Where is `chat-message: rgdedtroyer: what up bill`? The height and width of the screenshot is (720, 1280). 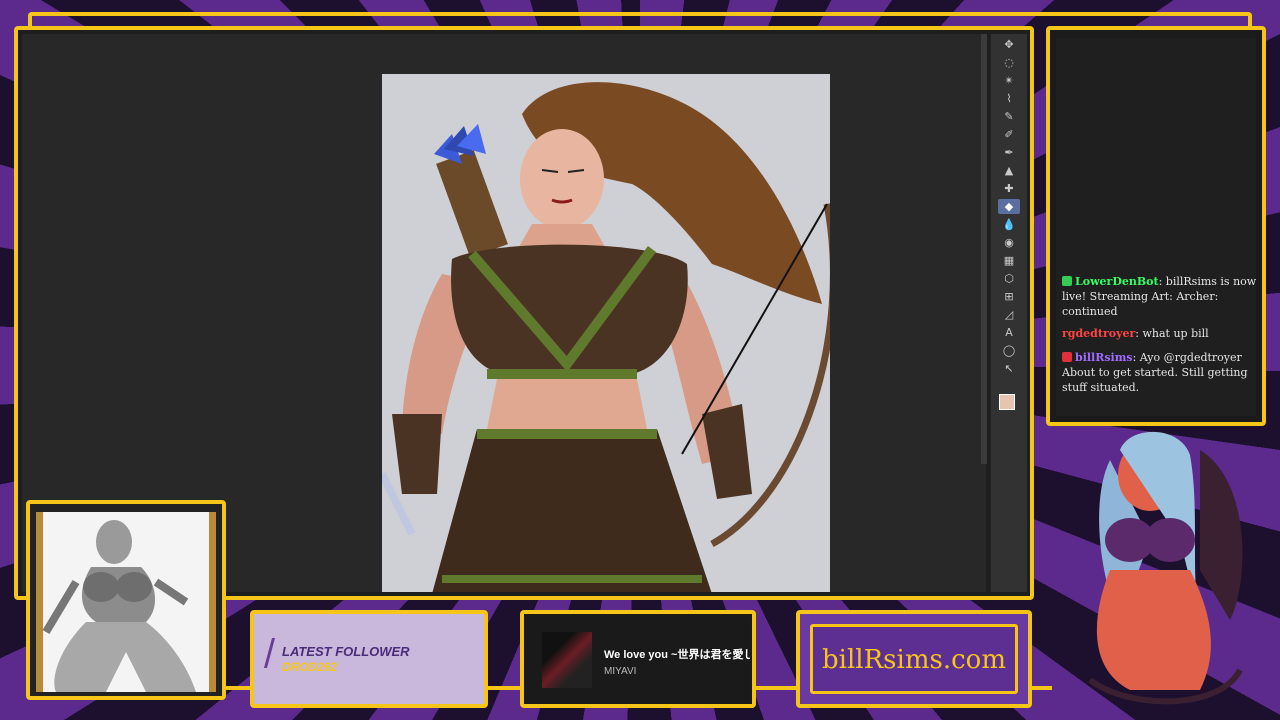
chat-message: rgdedtroyer: what up bill is located at coordinates (1135, 333).